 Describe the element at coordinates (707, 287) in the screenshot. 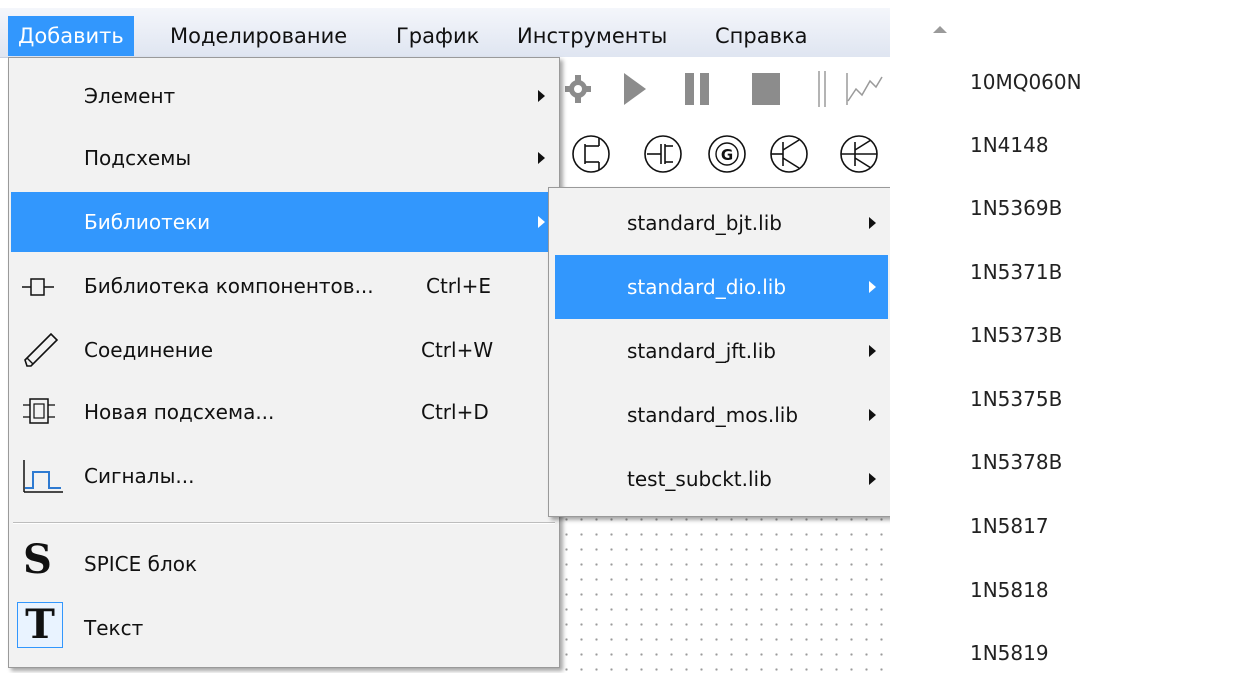

I see `submenu-item-label: standard_dio.lib` at that location.